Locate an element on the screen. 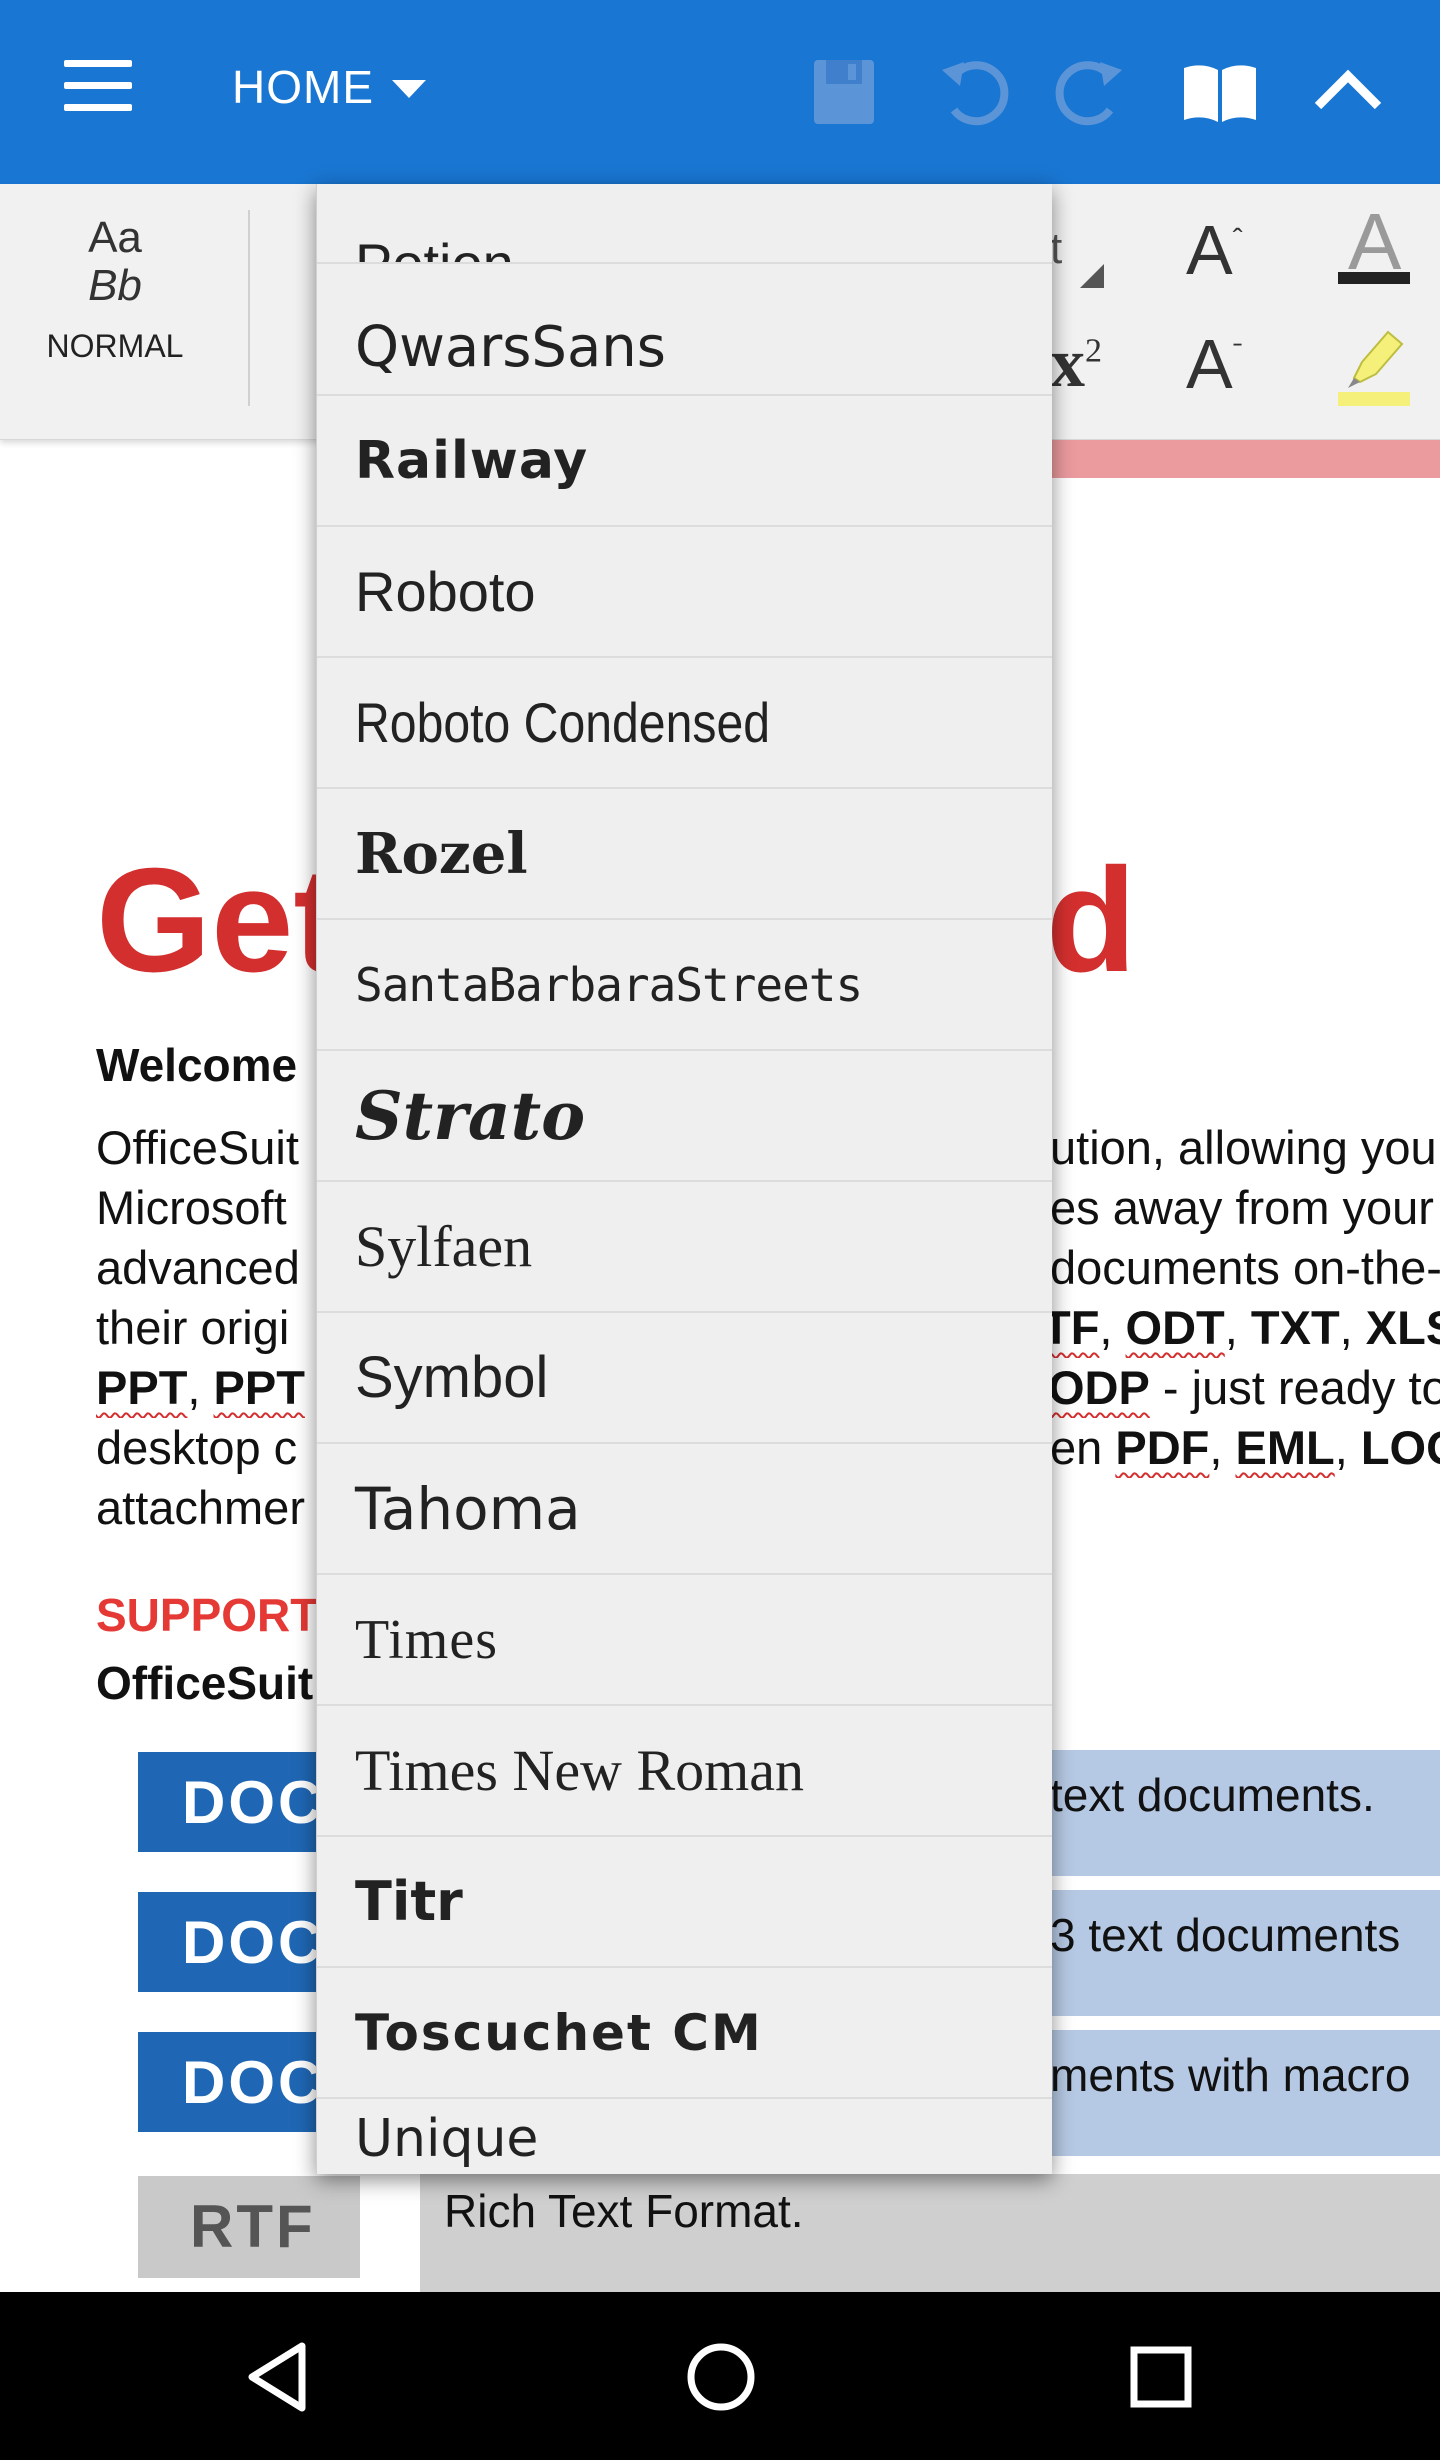 Image resolution: width=1440 pixels, height=2460 pixels. recents-icon is located at coordinates (1161, 2377).